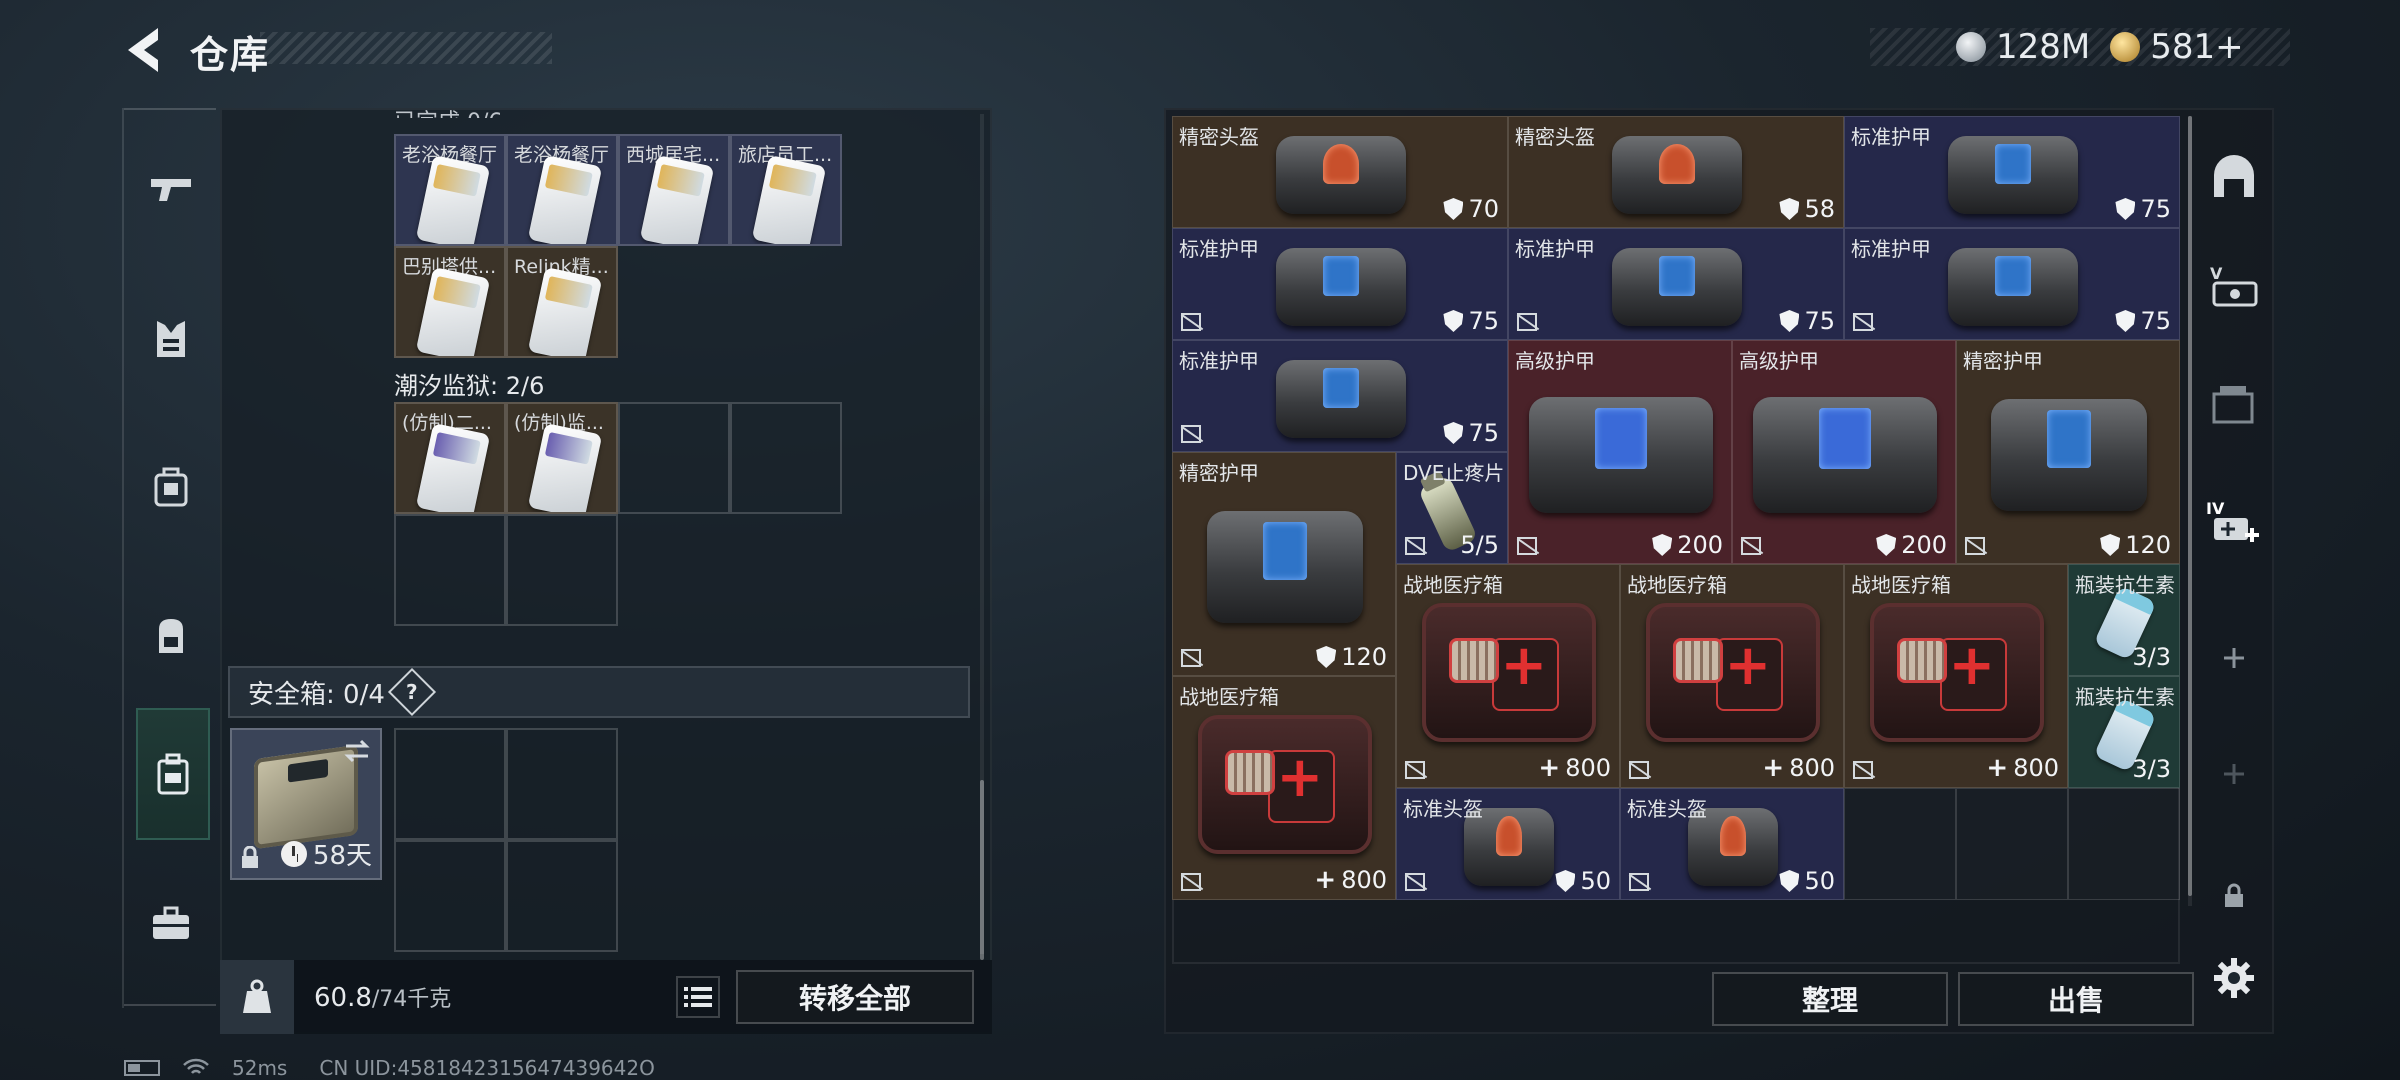 The image size is (2400, 1080). What do you see at coordinates (173, 774) in the screenshot?
I see `nav-safe-box` at bounding box center [173, 774].